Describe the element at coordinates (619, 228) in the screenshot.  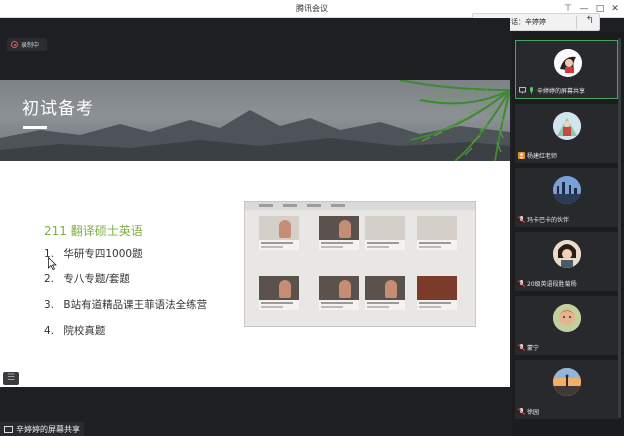
I see `participant-scrollbar` at that location.